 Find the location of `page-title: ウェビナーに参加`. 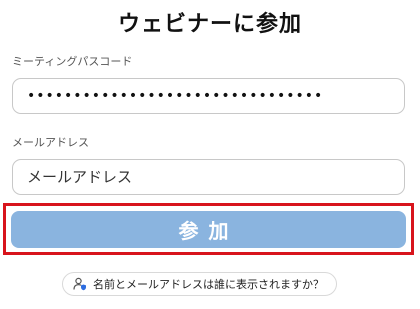

page-title: ウェビナーに参加 is located at coordinates (209, 24).